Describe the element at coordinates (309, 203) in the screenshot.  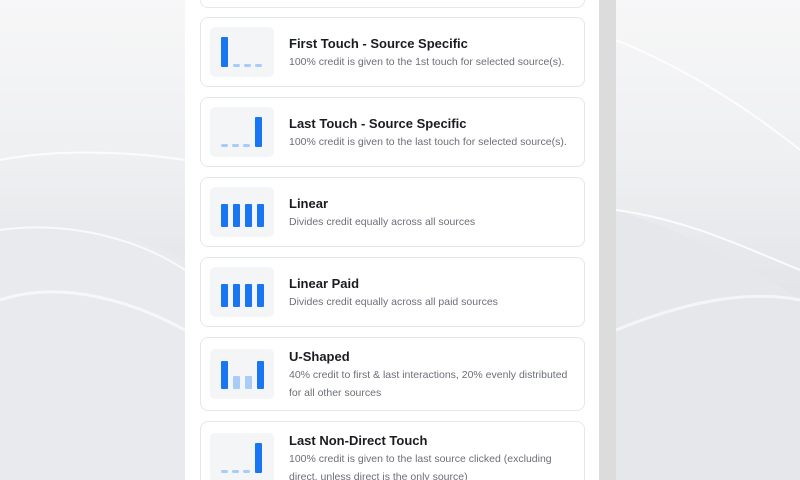
I see `model-title: Linear` at that location.